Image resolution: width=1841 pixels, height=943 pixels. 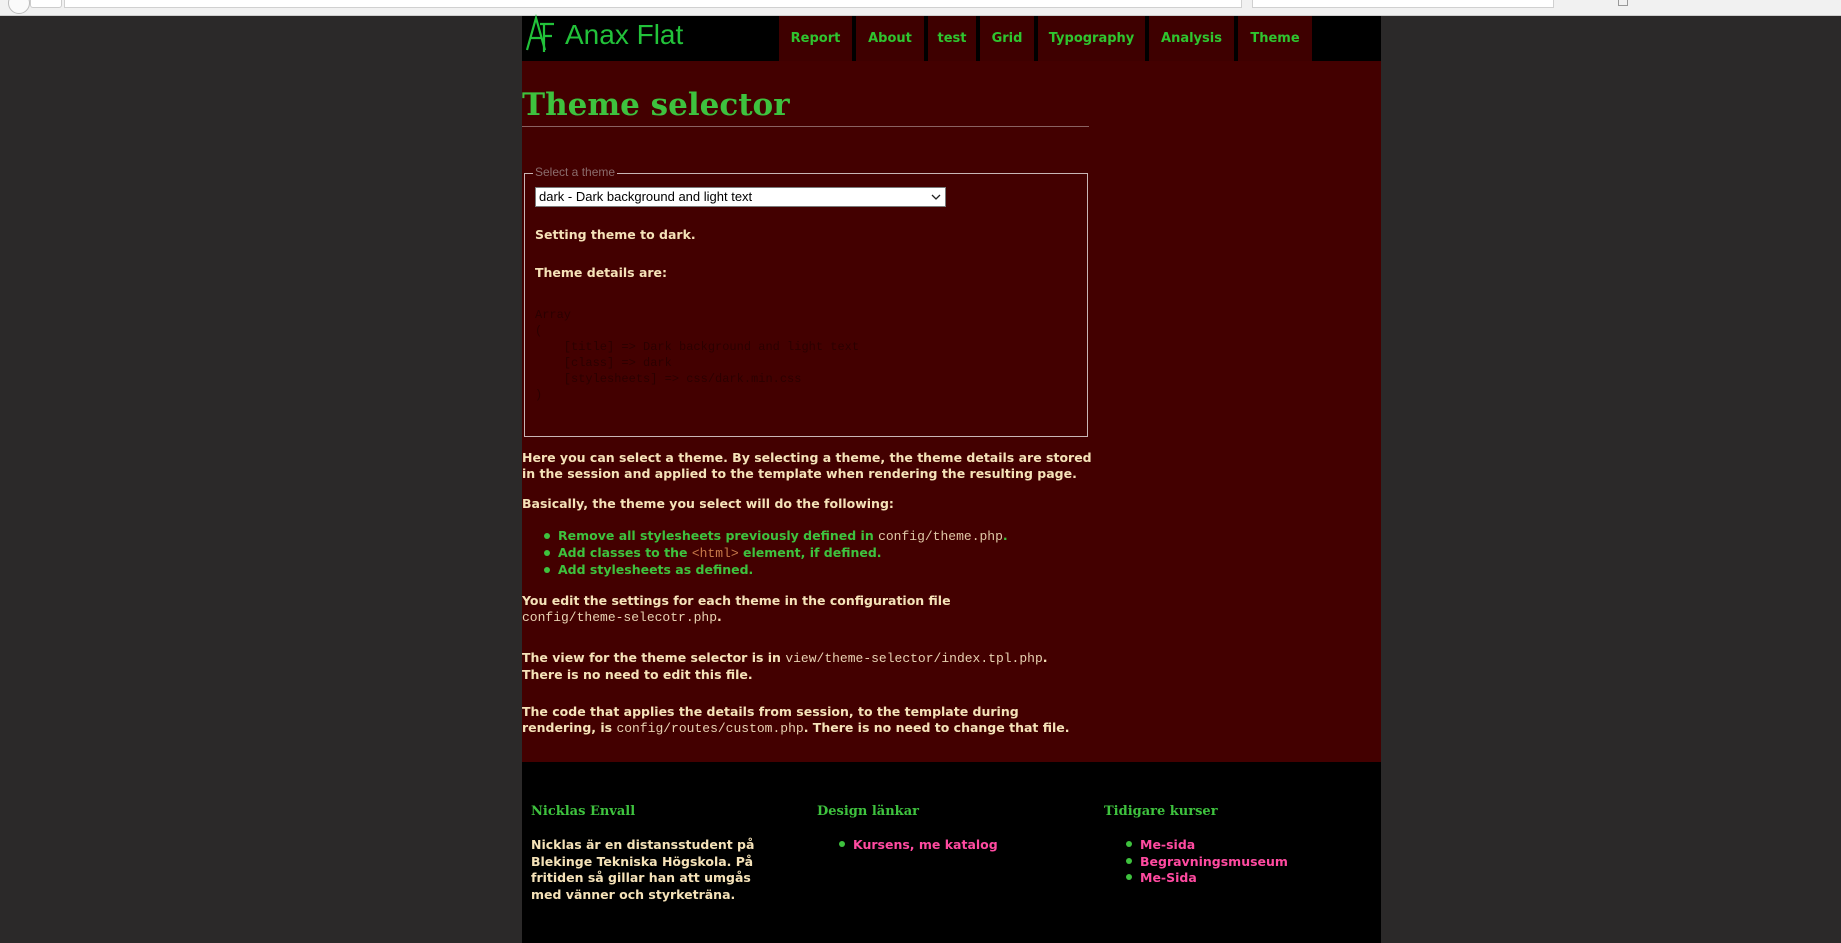 I want to click on footer-link-list: Kursens, me katalog, so click(x=907, y=845).